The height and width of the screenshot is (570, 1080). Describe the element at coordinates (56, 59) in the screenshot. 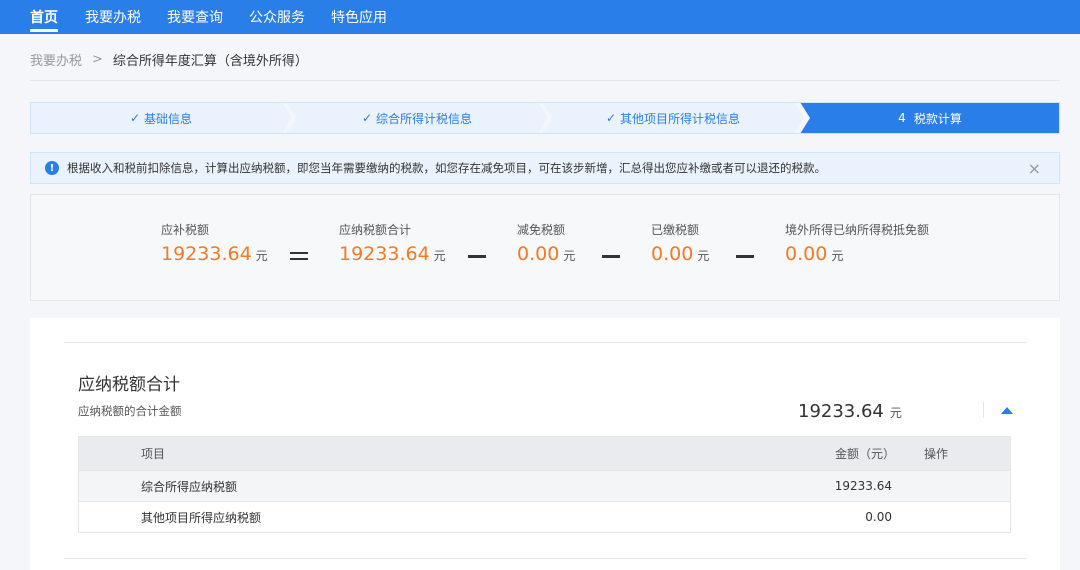

I see `breadcrumb-home-link: 我要办税` at that location.